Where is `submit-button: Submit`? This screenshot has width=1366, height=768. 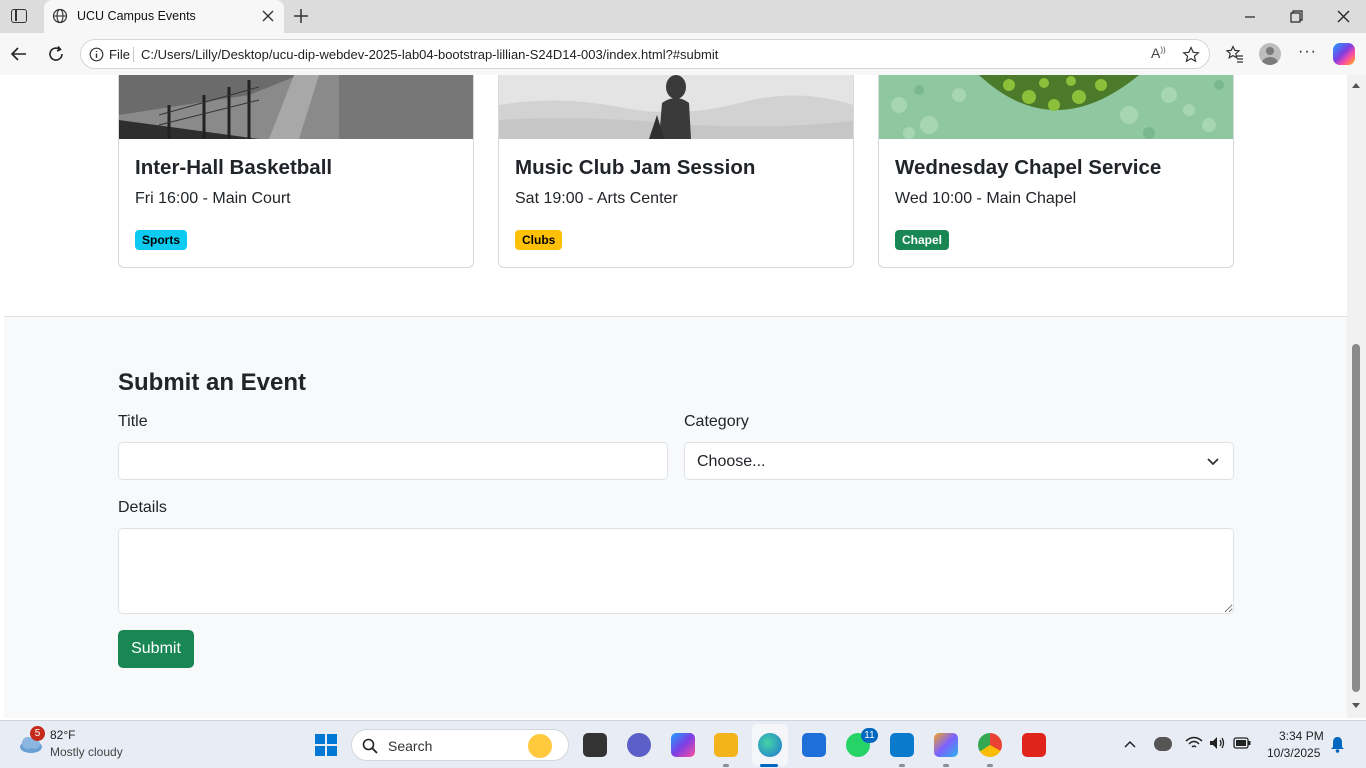 submit-button: Submit is located at coordinates (156, 649).